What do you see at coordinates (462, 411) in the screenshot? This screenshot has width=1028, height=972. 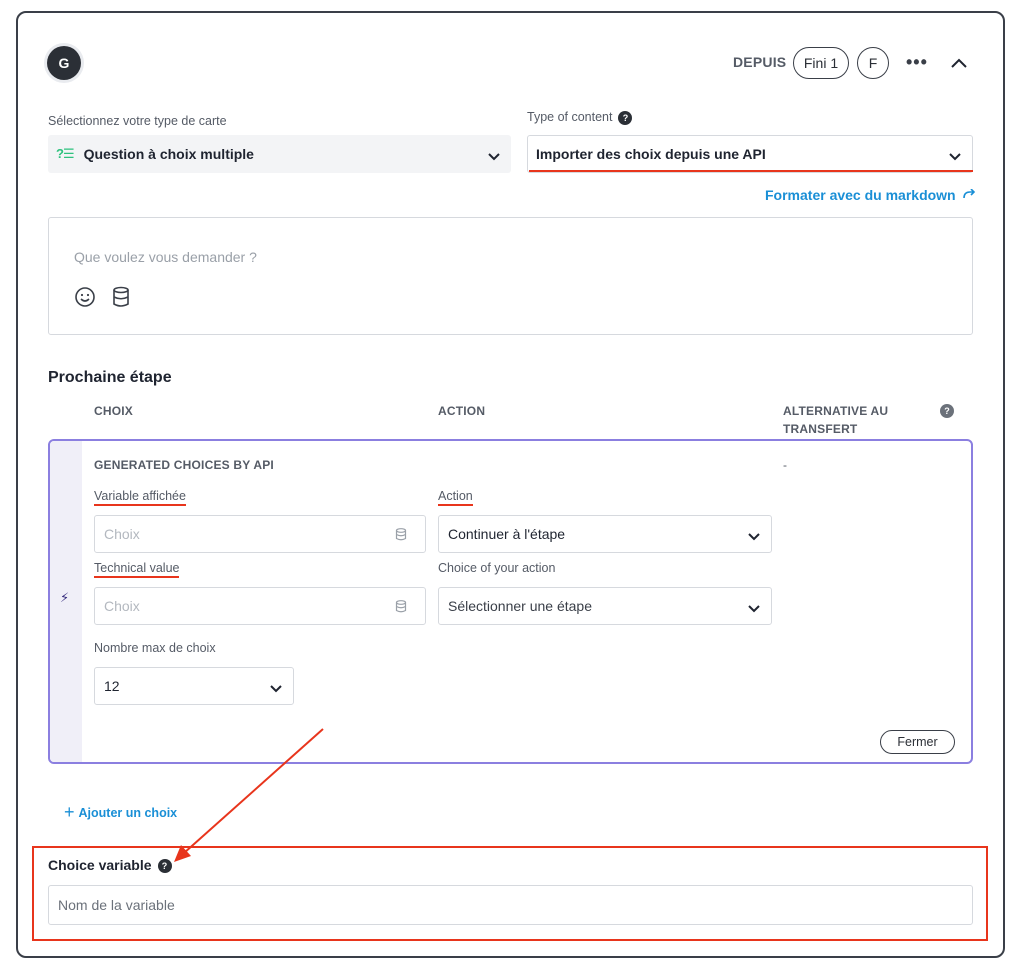 I see `column-header-action: ACTION` at bounding box center [462, 411].